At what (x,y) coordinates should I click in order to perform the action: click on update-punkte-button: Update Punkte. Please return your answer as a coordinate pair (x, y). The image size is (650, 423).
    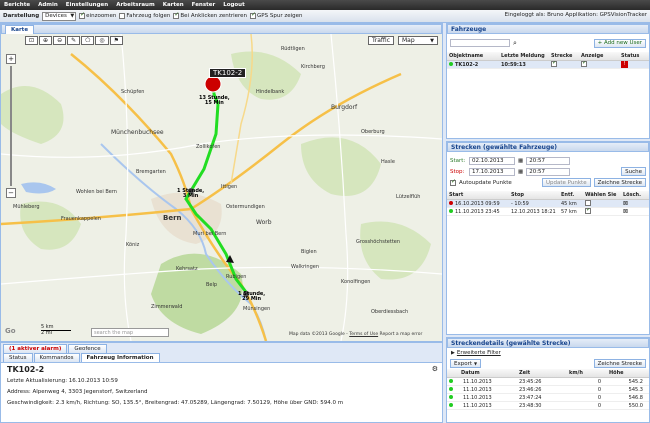
    Looking at the image, I should click on (566, 182).